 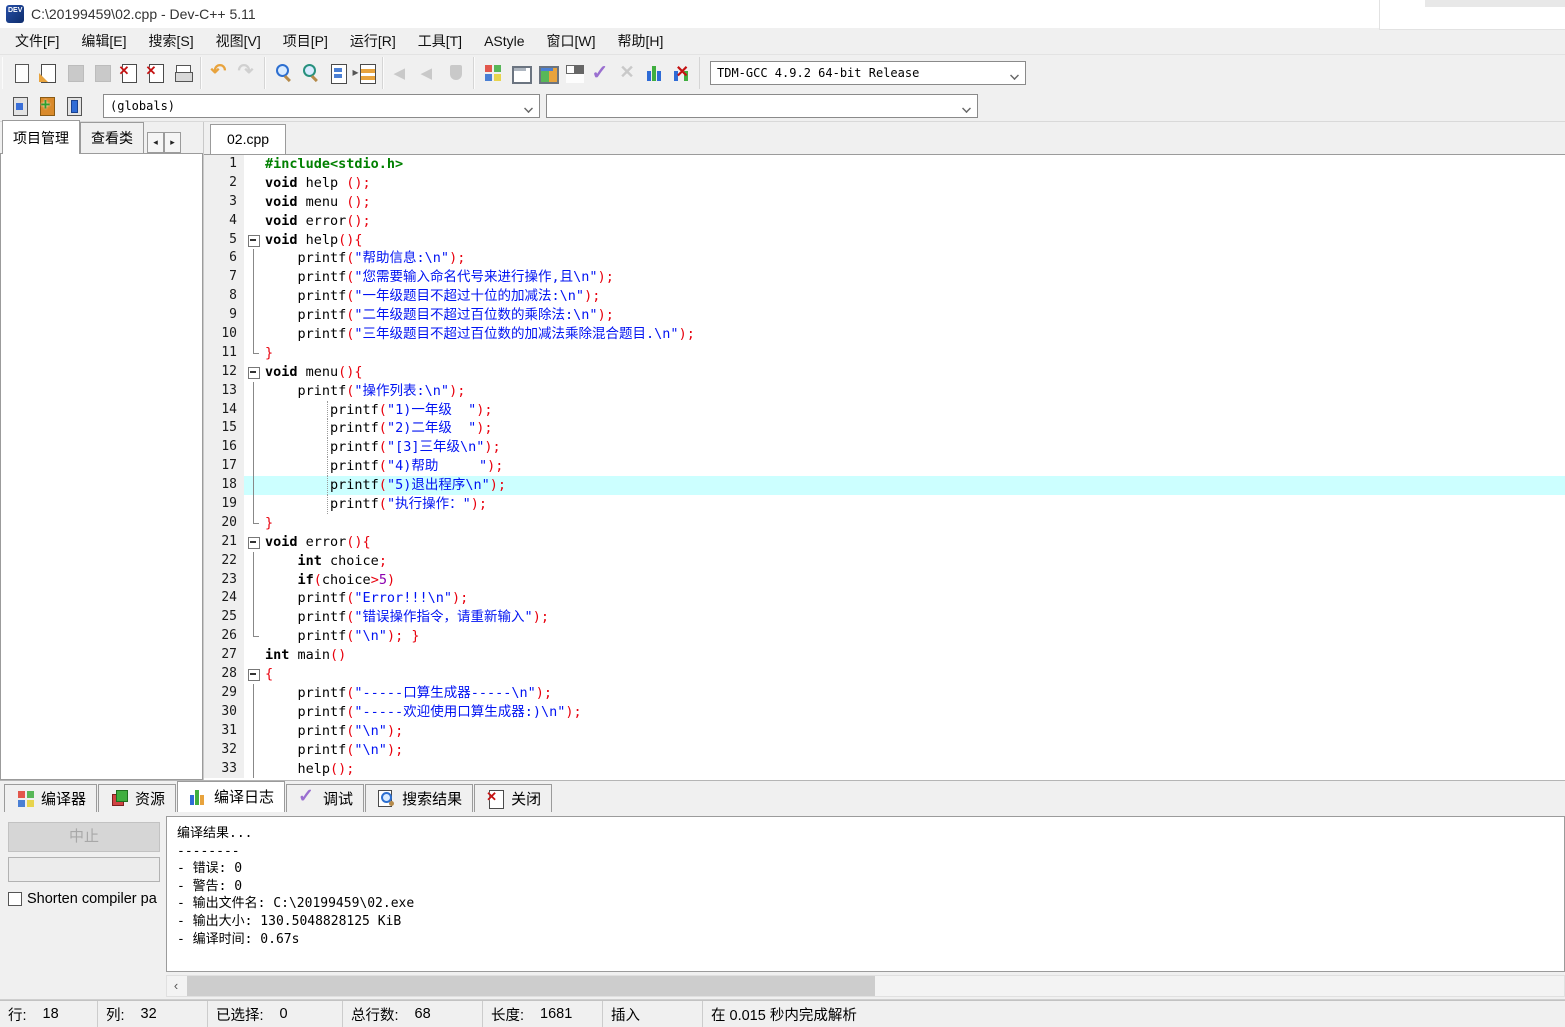 What do you see at coordinates (546, 73) in the screenshot?
I see `compile-run-icon` at bounding box center [546, 73].